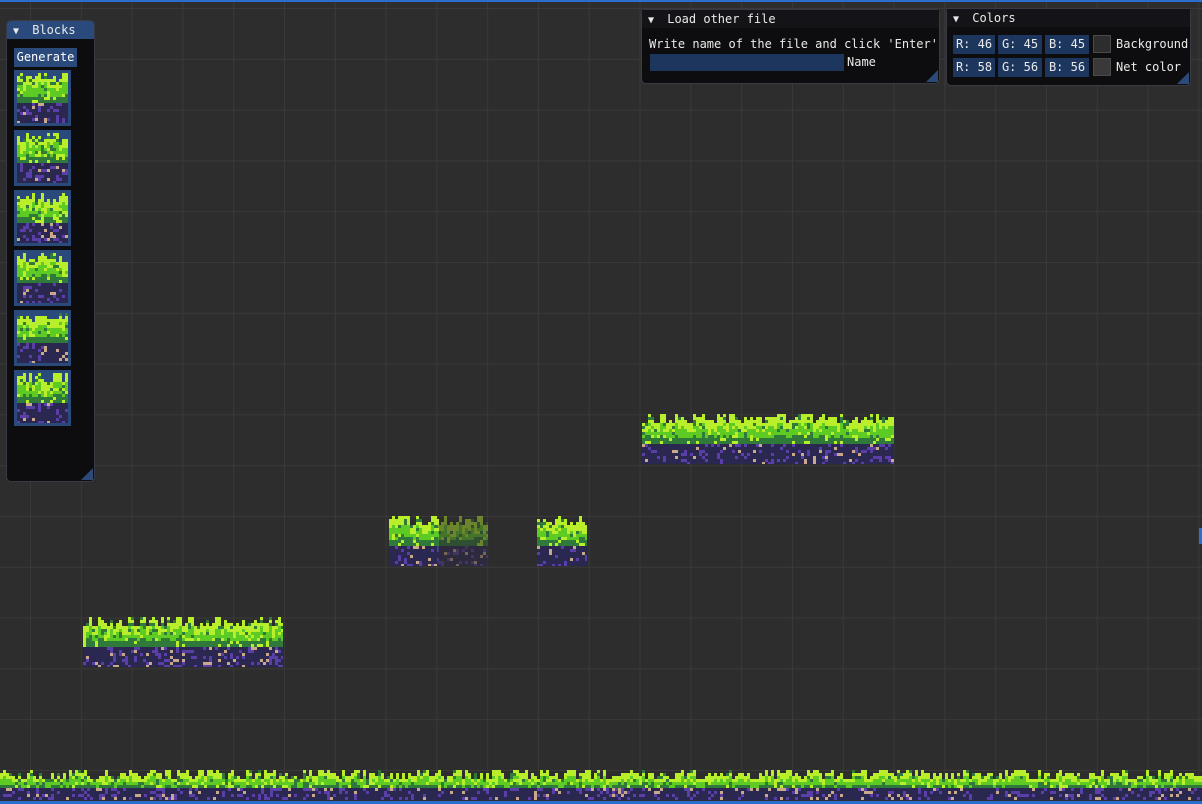 Image resolution: width=1202 pixels, height=804 pixels. What do you see at coordinates (562, 541) in the screenshot?
I see `tile-single-right` at bounding box center [562, 541].